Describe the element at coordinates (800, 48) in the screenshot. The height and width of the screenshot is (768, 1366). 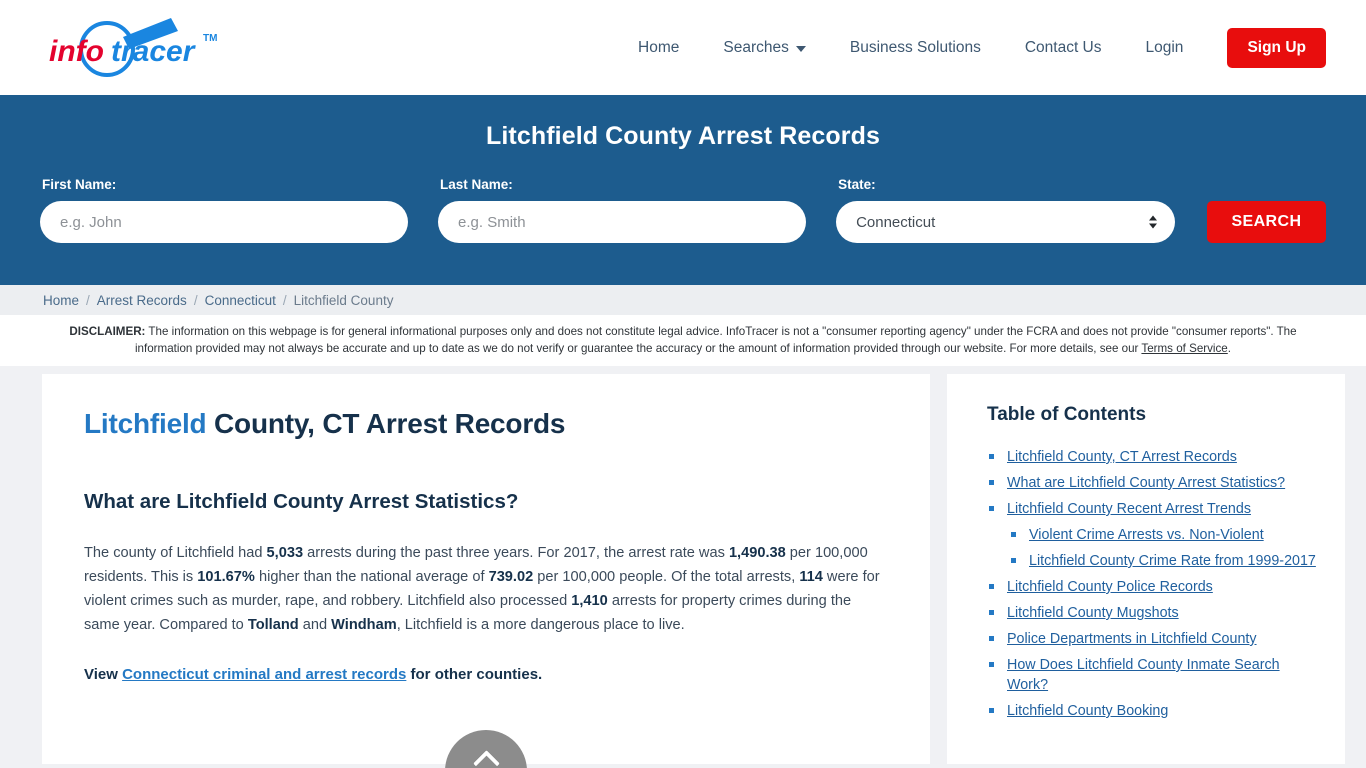
I see `chevron-down-icon` at that location.